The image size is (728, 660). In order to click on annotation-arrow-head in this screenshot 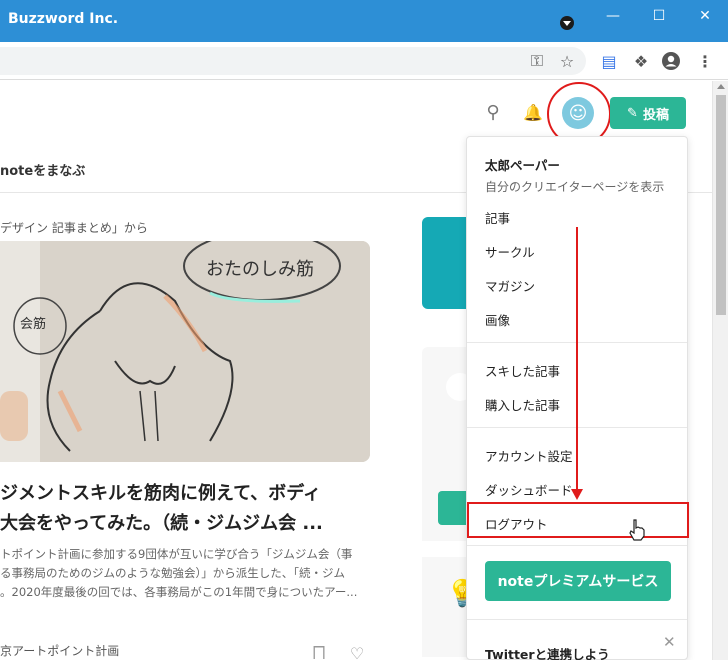, I will do `click(577, 494)`.